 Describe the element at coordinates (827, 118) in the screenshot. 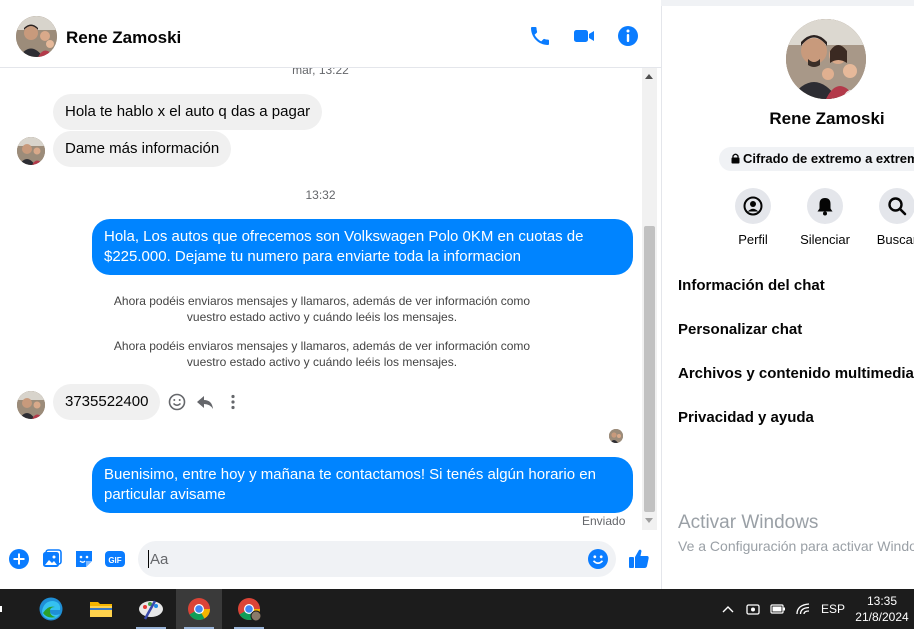

I see `panel-contact-name: Rene Zamoski` at that location.